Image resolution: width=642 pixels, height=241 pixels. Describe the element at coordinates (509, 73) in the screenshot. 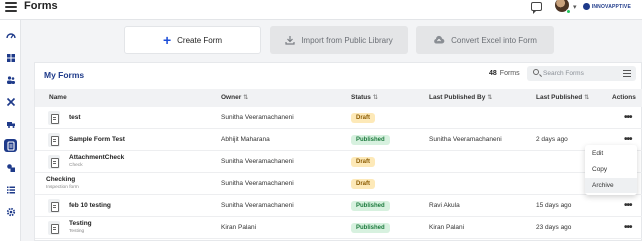

I see `forms-count-label: Forms` at that location.